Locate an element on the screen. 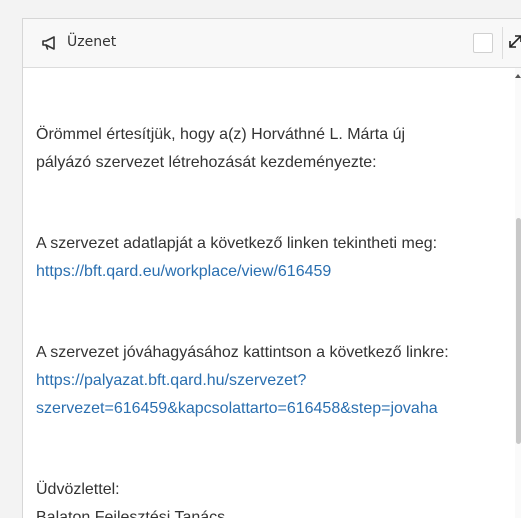 This screenshot has width=521, height=518. scrollbar is located at coordinates (518, 293).